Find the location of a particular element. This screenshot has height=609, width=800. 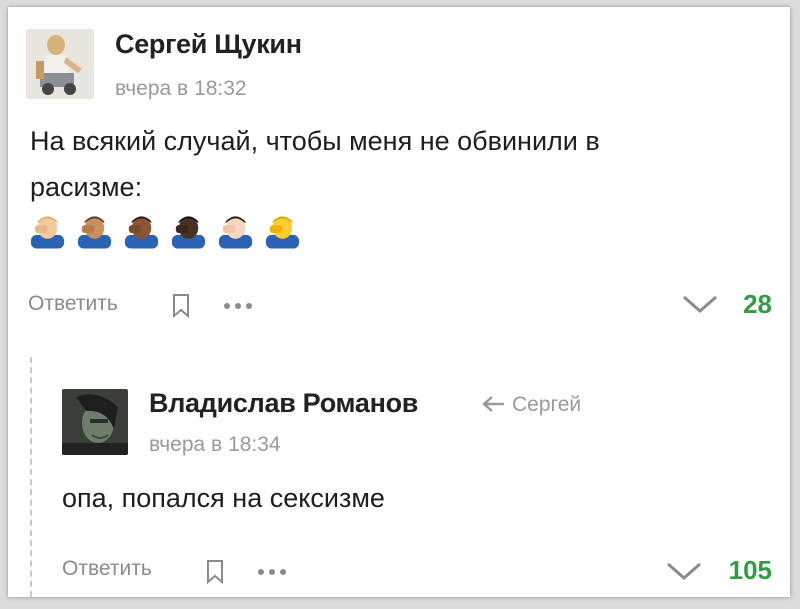

facepalm-dark-icon is located at coordinates (188, 232).